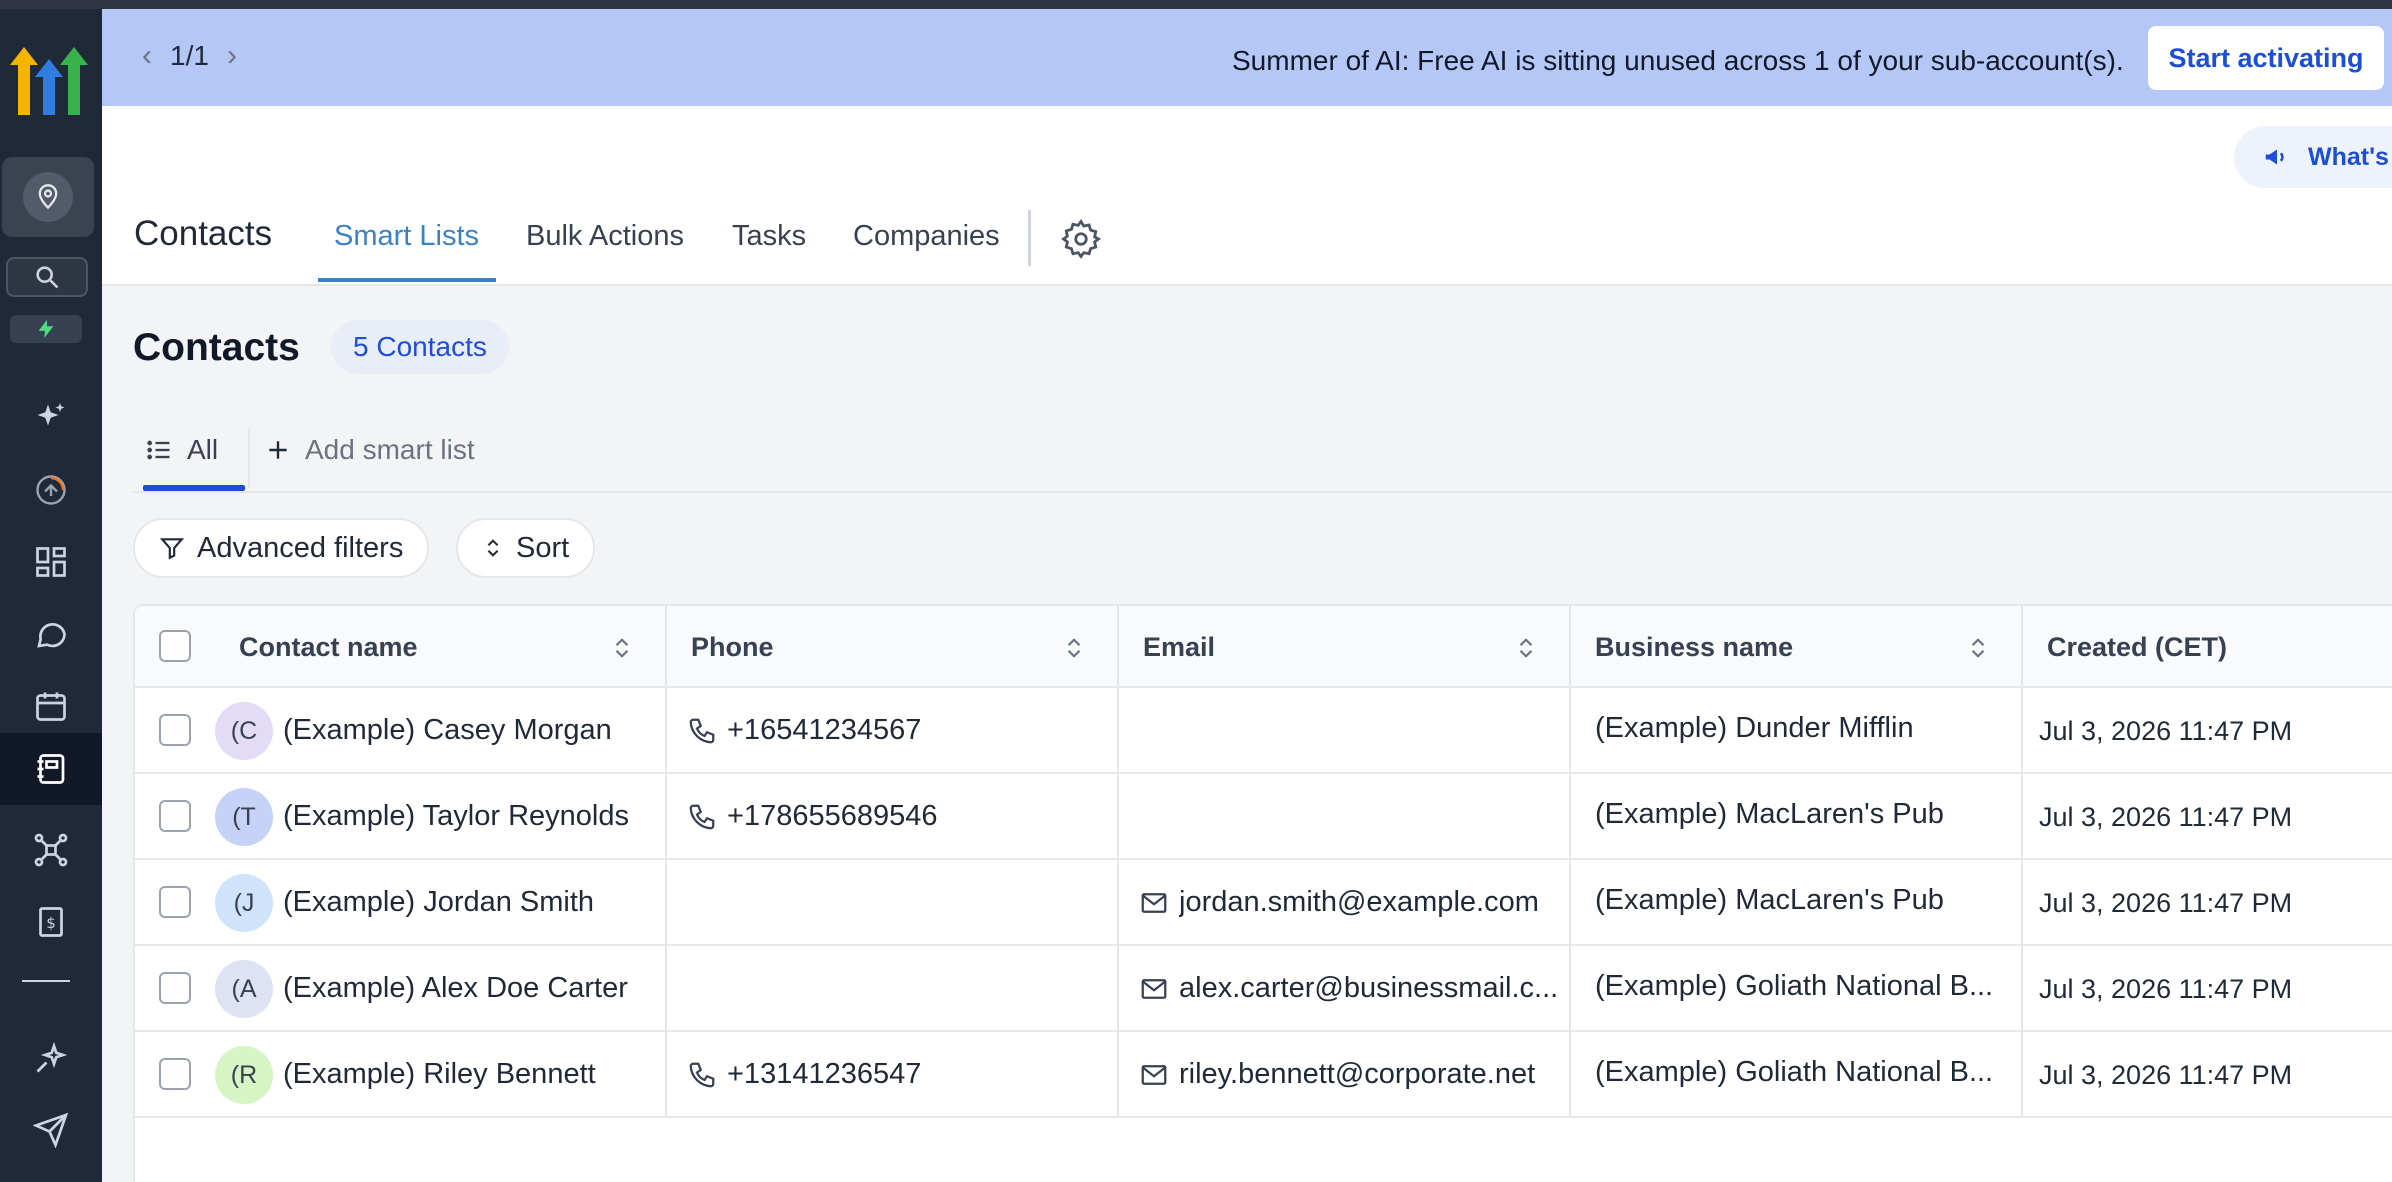 The height and width of the screenshot is (1182, 2392). I want to click on magic-sparkle-icon, so click(52, 1057).